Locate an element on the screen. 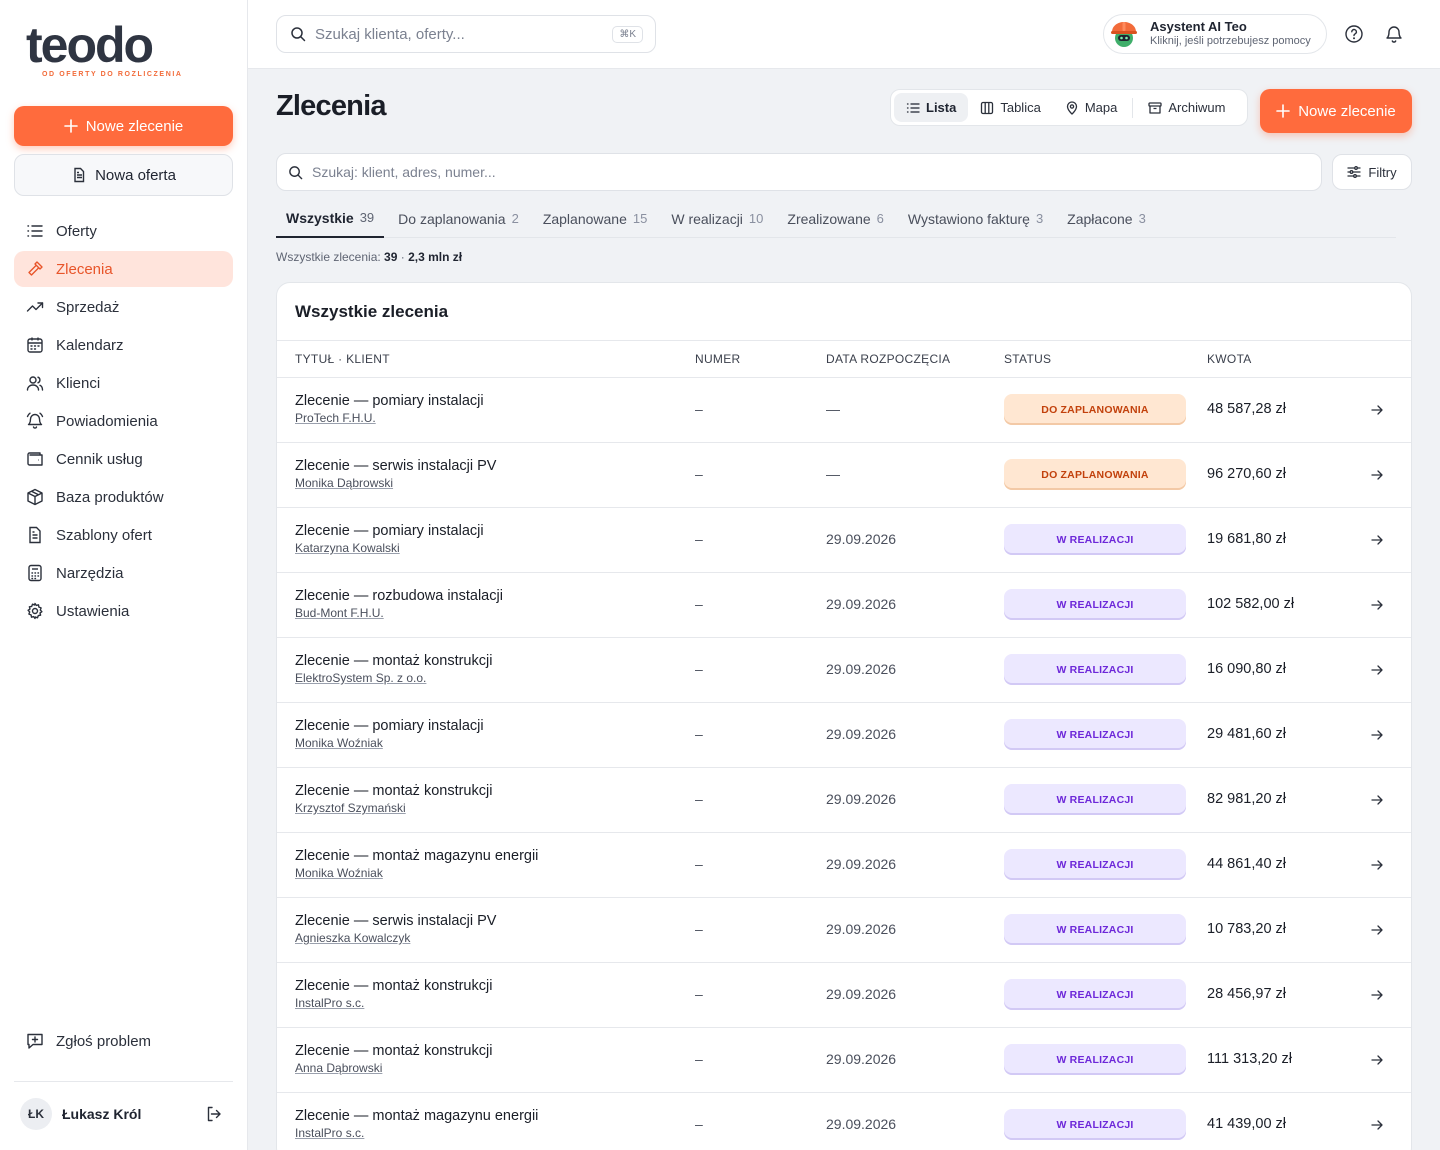 The image size is (1440, 1150). order-client-link: Monika Dąbrowski is located at coordinates (344, 483).